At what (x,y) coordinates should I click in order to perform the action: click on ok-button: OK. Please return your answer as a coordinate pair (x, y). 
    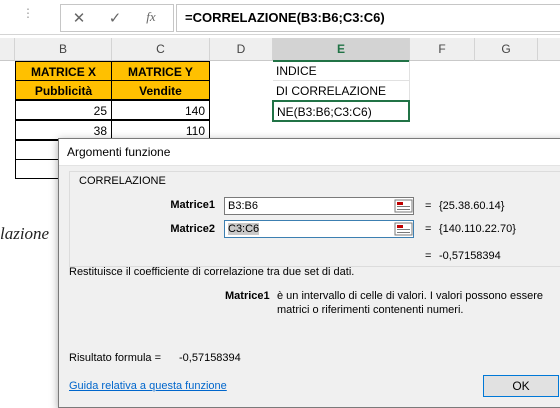
    Looking at the image, I should click on (521, 386).